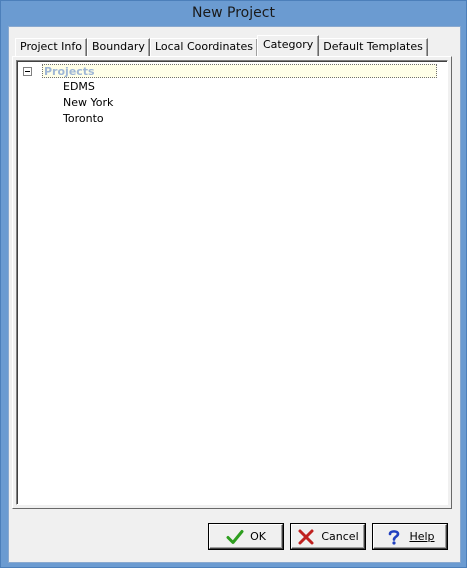  I want to click on tab-project-info: Project Info, so click(51, 47).